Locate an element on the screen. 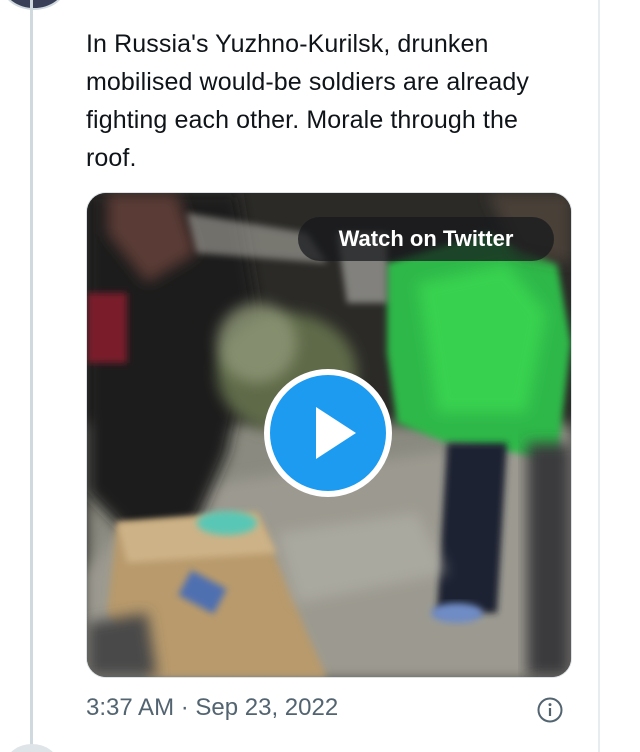  next-avatar is located at coordinates (32, 748).